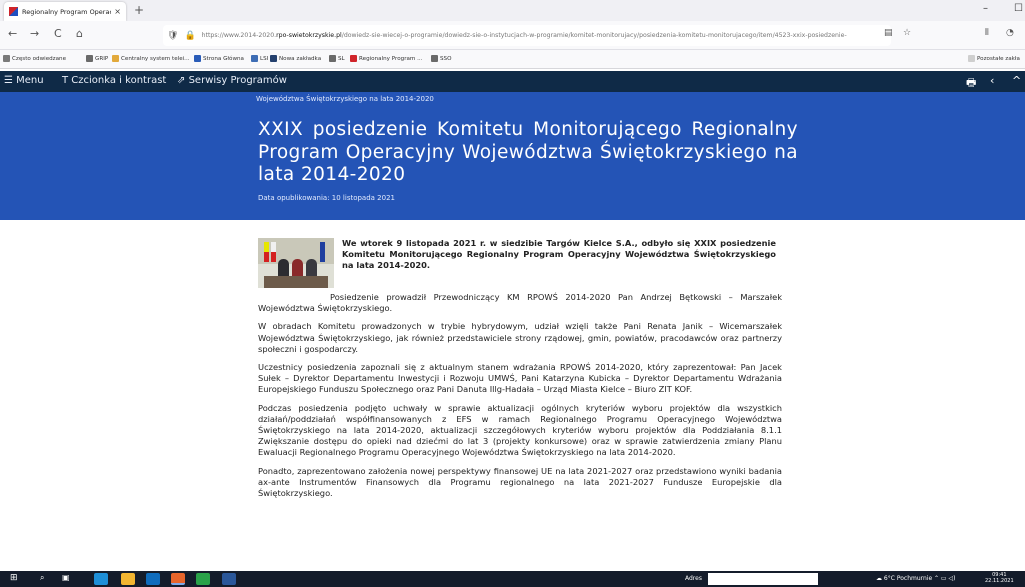 The image size is (1025, 587). I want to click on bookmark-item: Strona Główna, so click(219, 58).